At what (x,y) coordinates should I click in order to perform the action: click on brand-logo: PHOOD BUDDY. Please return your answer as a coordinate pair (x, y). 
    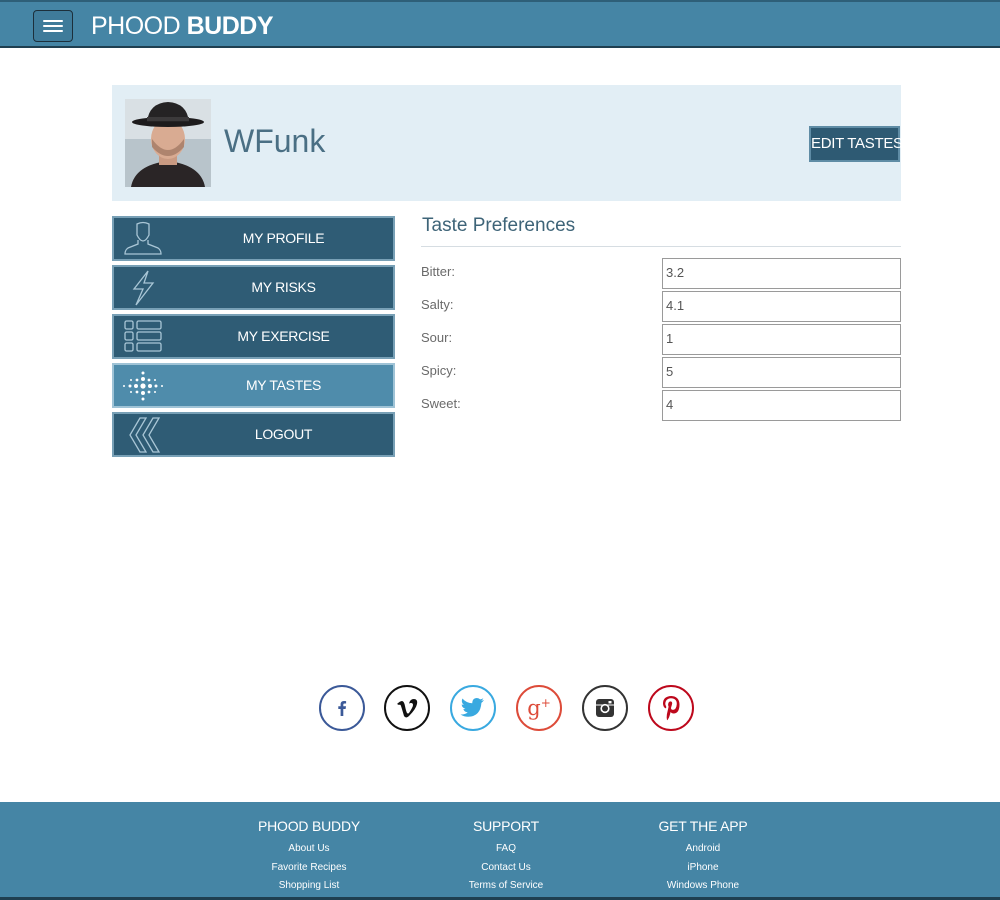
    Looking at the image, I should click on (182, 26).